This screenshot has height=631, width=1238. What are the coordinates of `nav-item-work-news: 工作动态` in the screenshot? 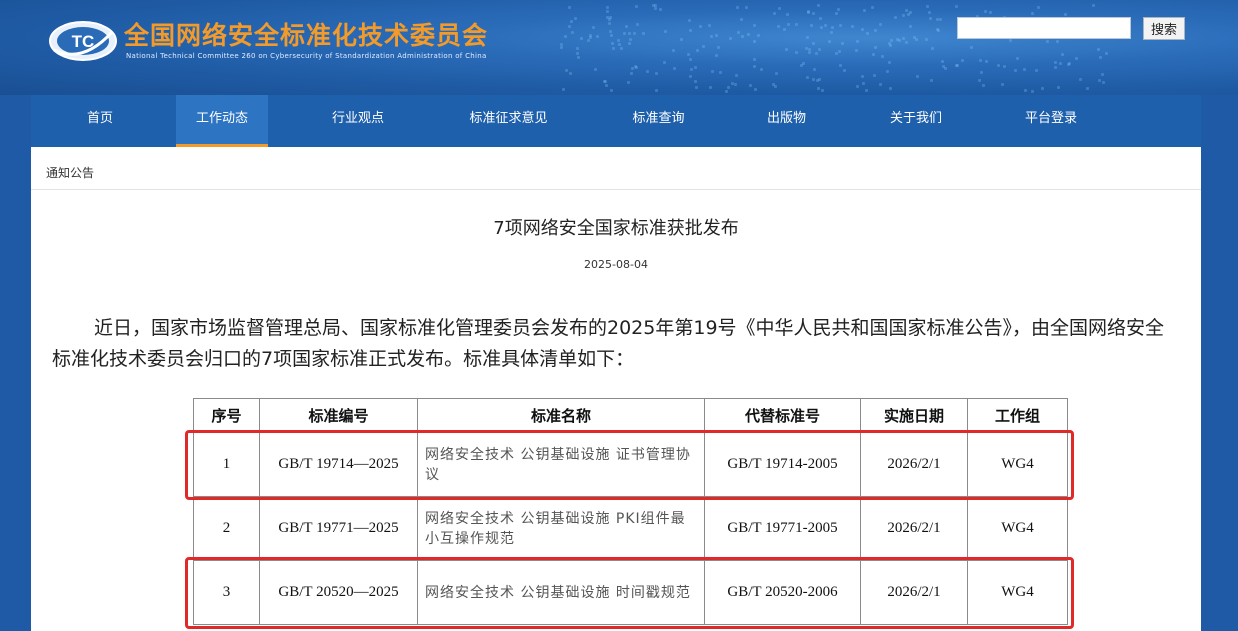 It's located at (222, 121).